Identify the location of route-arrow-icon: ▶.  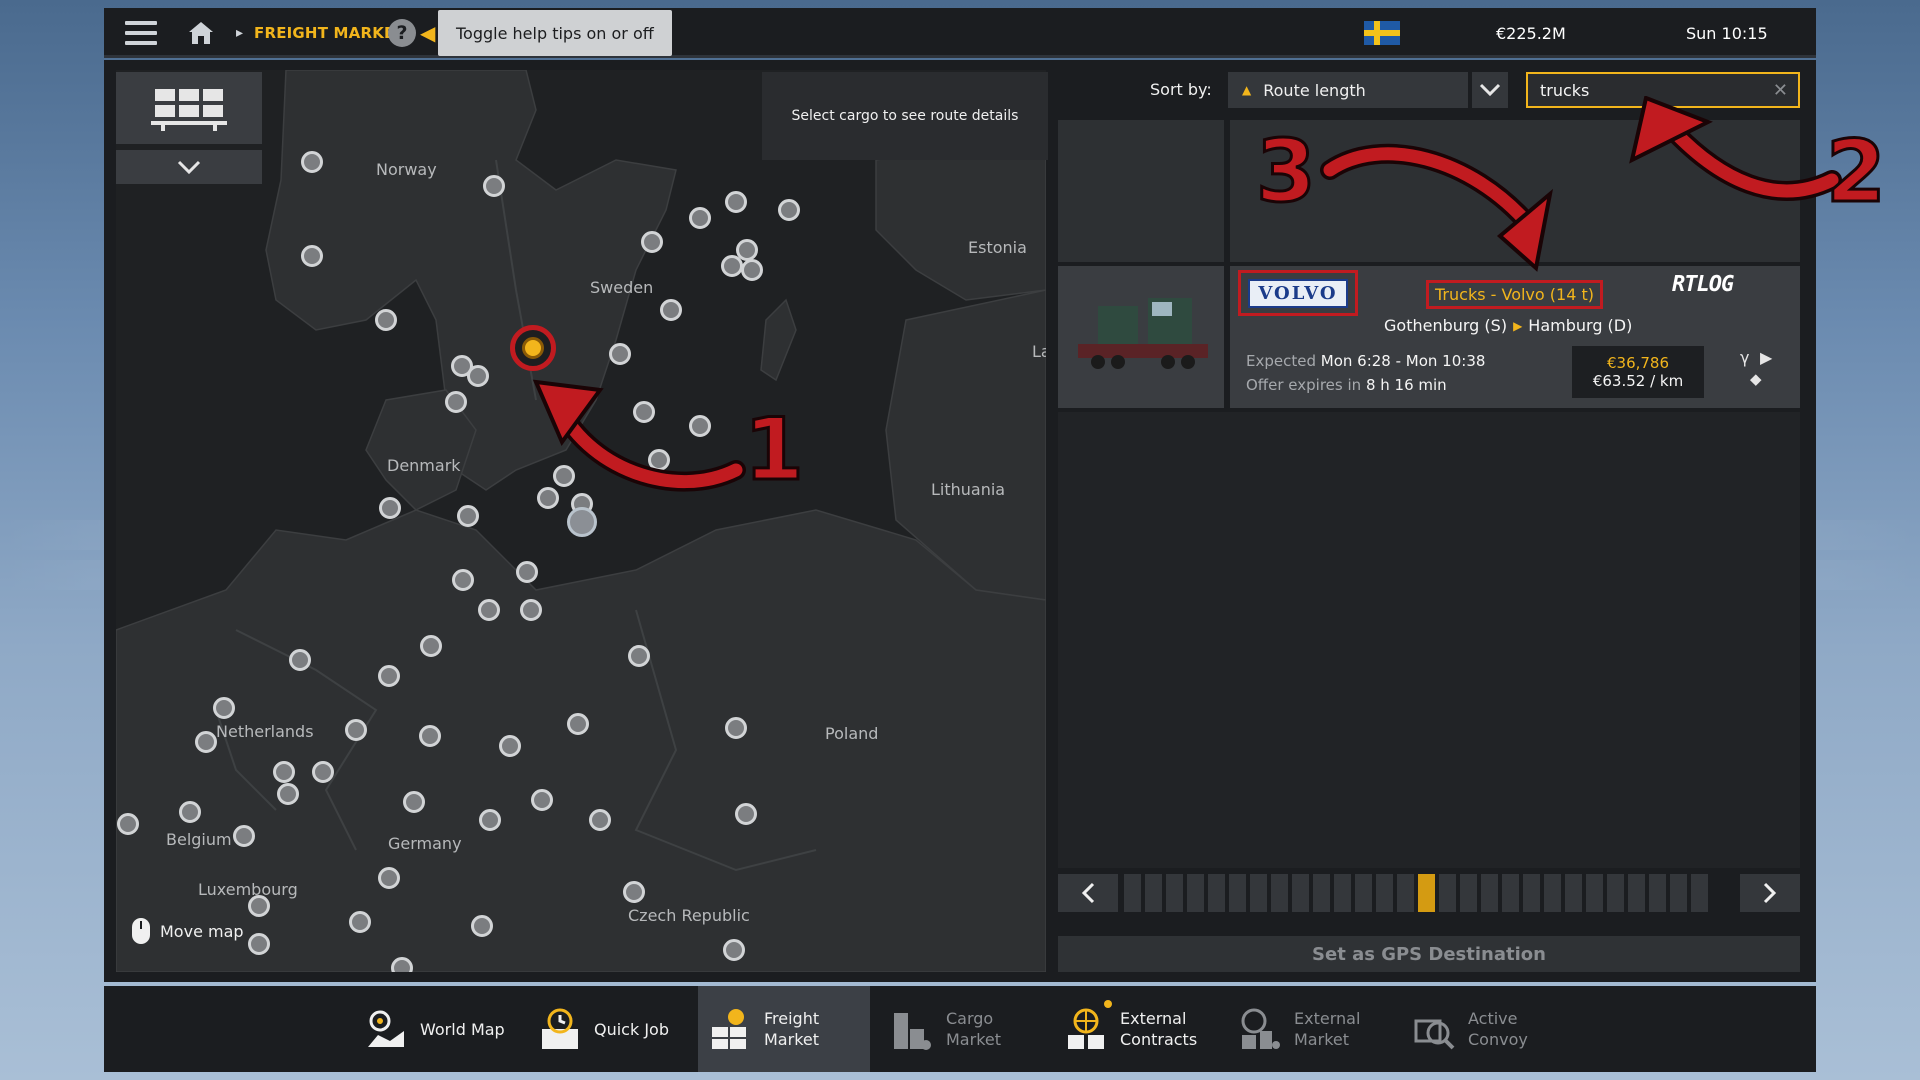
(1518, 325).